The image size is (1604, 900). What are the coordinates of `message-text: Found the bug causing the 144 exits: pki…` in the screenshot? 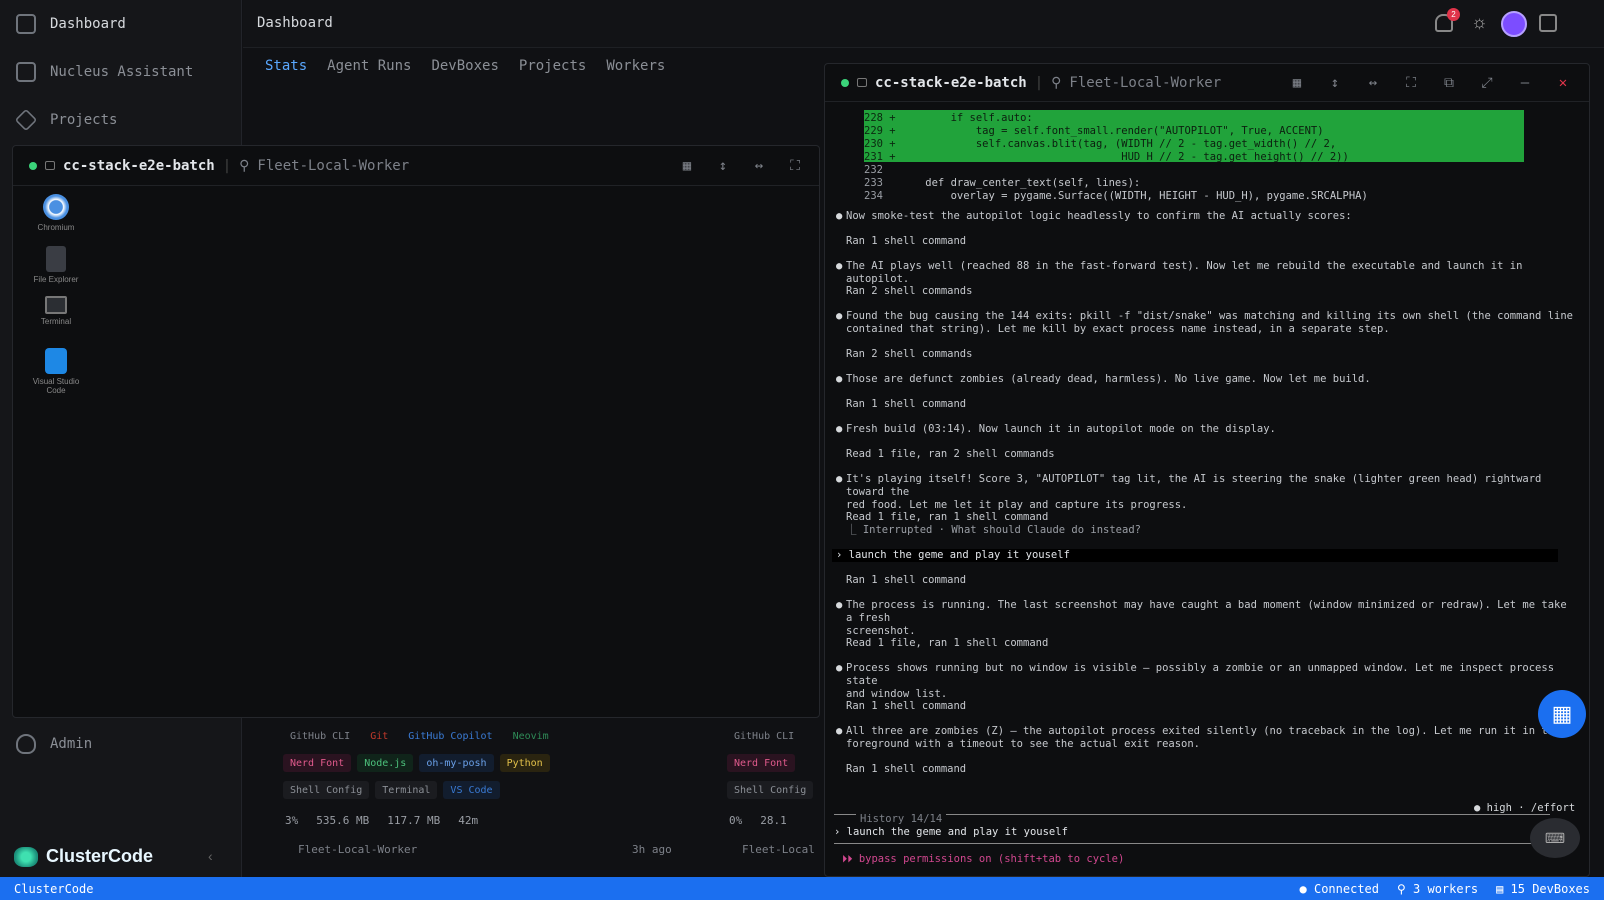 It's located at (1209, 316).